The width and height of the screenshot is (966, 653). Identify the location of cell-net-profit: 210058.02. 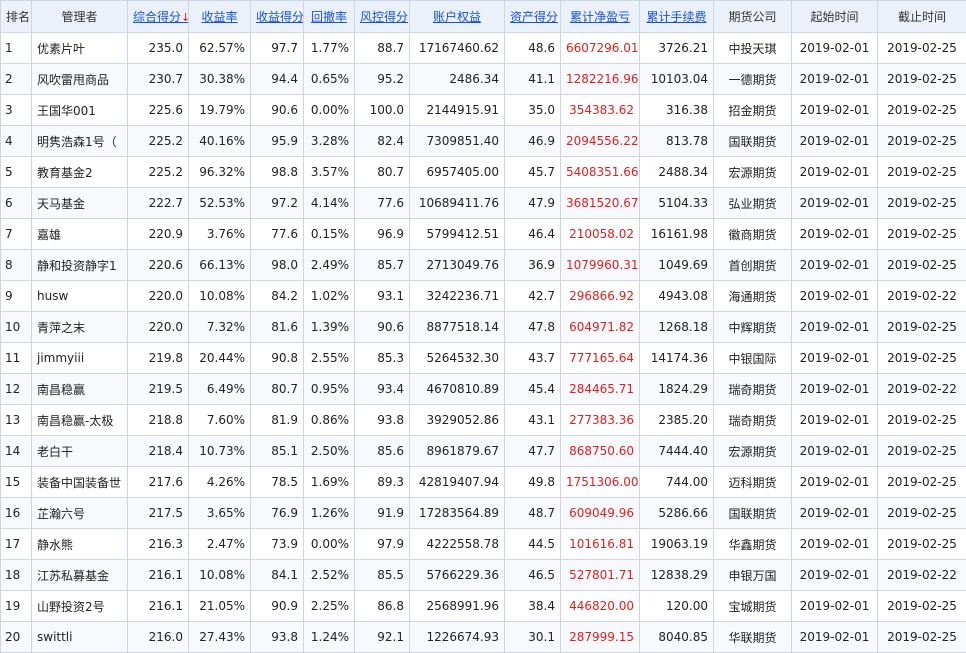
(600, 234).